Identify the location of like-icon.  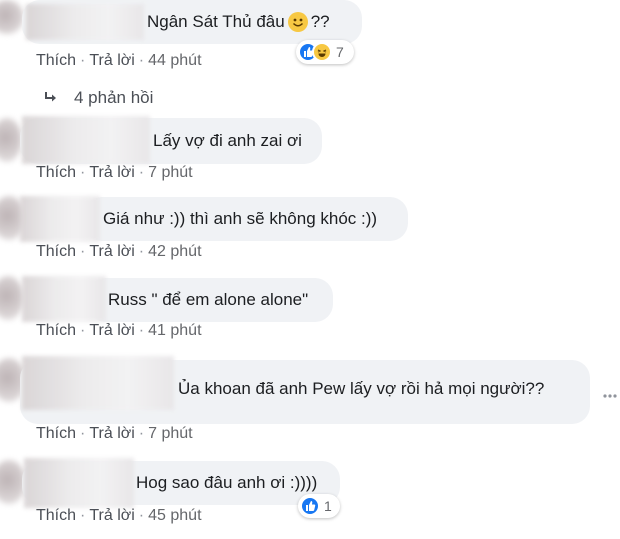
(310, 506).